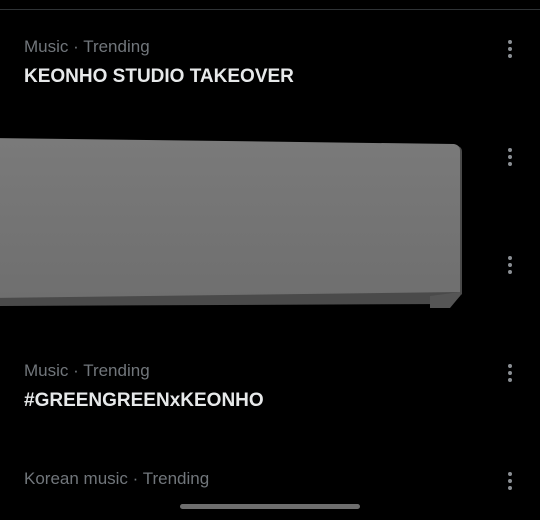 The image size is (540, 520). I want to click on trend-1-more-button, so click(510, 49).